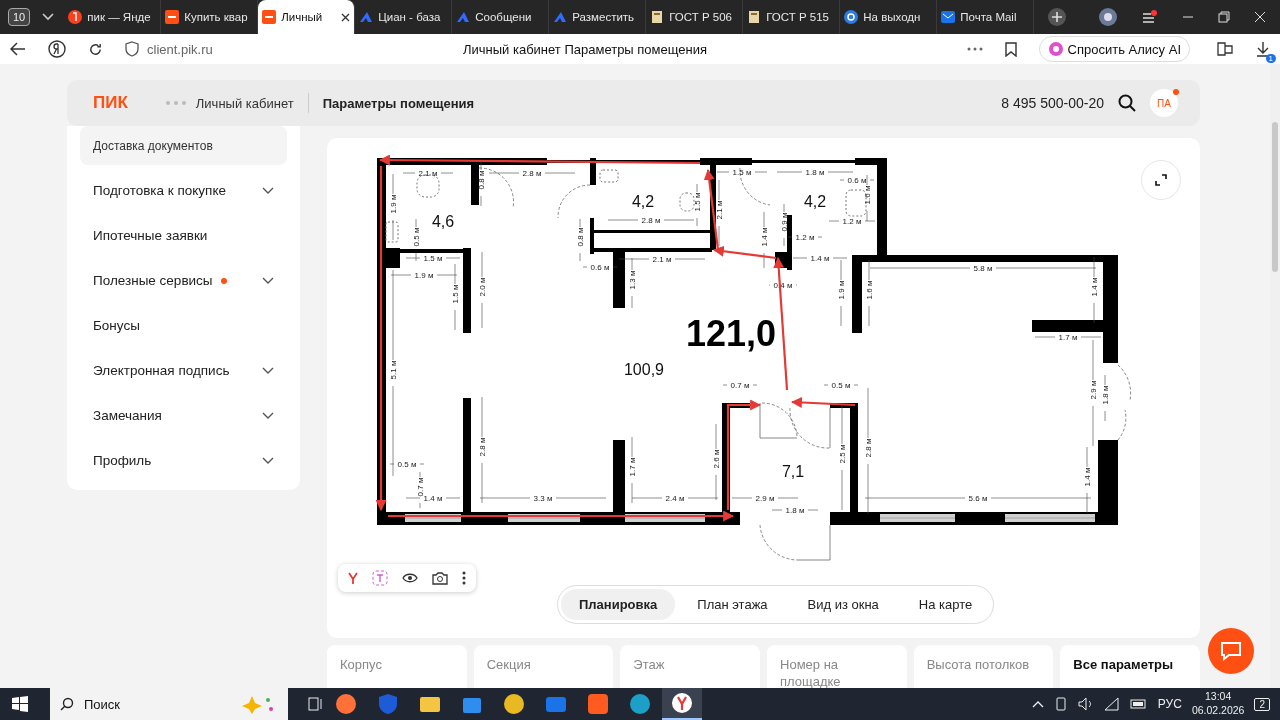  What do you see at coordinates (1231, 651) in the screenshot?
I see `chat-button` at bounding box center [1231, 651].